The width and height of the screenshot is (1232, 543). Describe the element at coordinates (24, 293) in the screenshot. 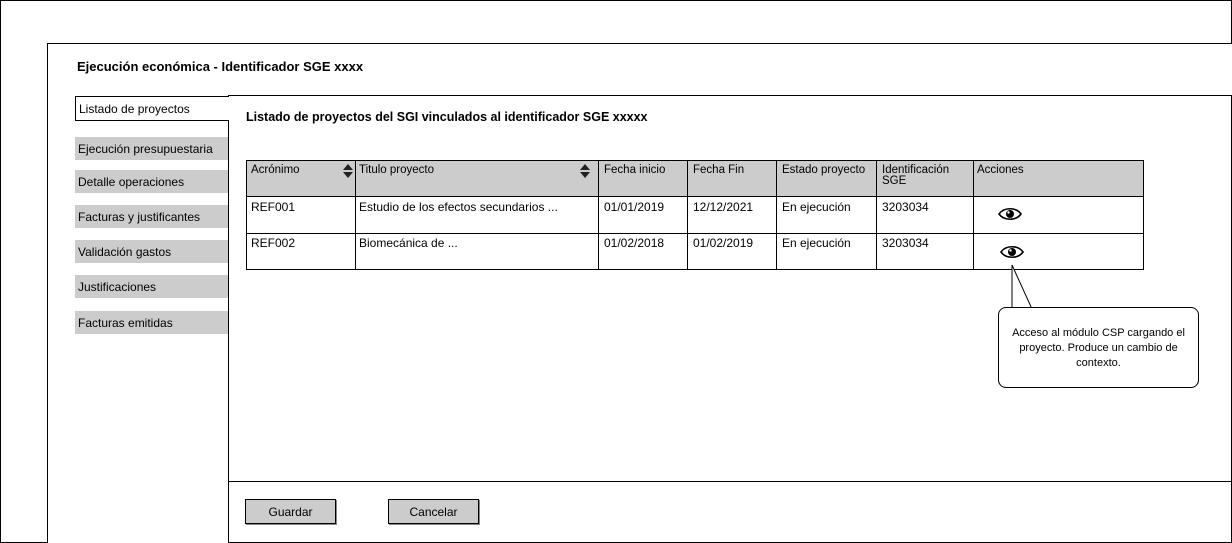

I see `left-rail` at that location.